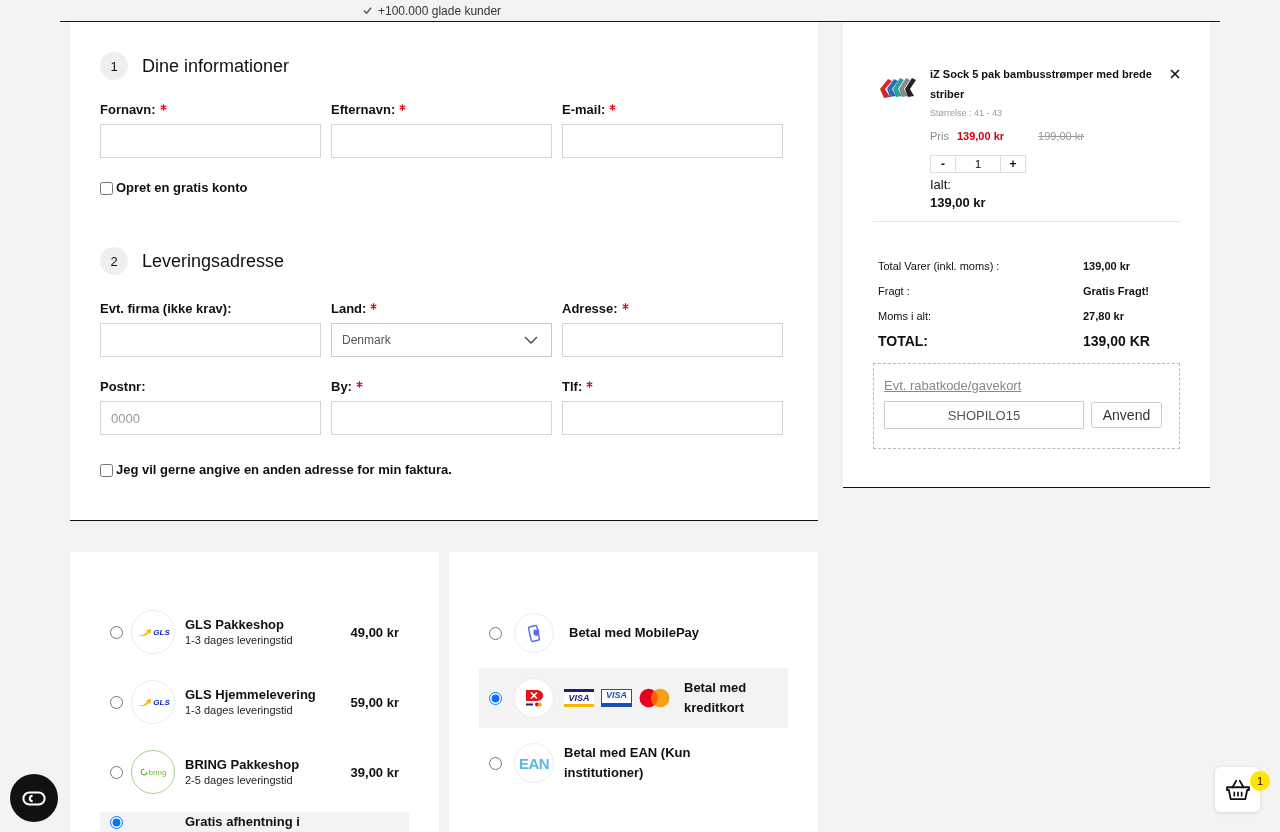 This screenshot has height=832, width=1280. I want to click on summary-label: Fragt :, so click(894, 290).